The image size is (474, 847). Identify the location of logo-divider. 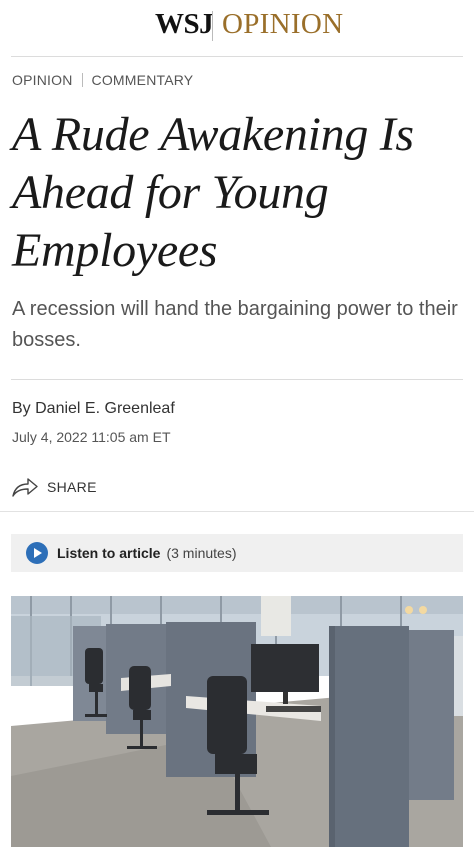
(212, 26).